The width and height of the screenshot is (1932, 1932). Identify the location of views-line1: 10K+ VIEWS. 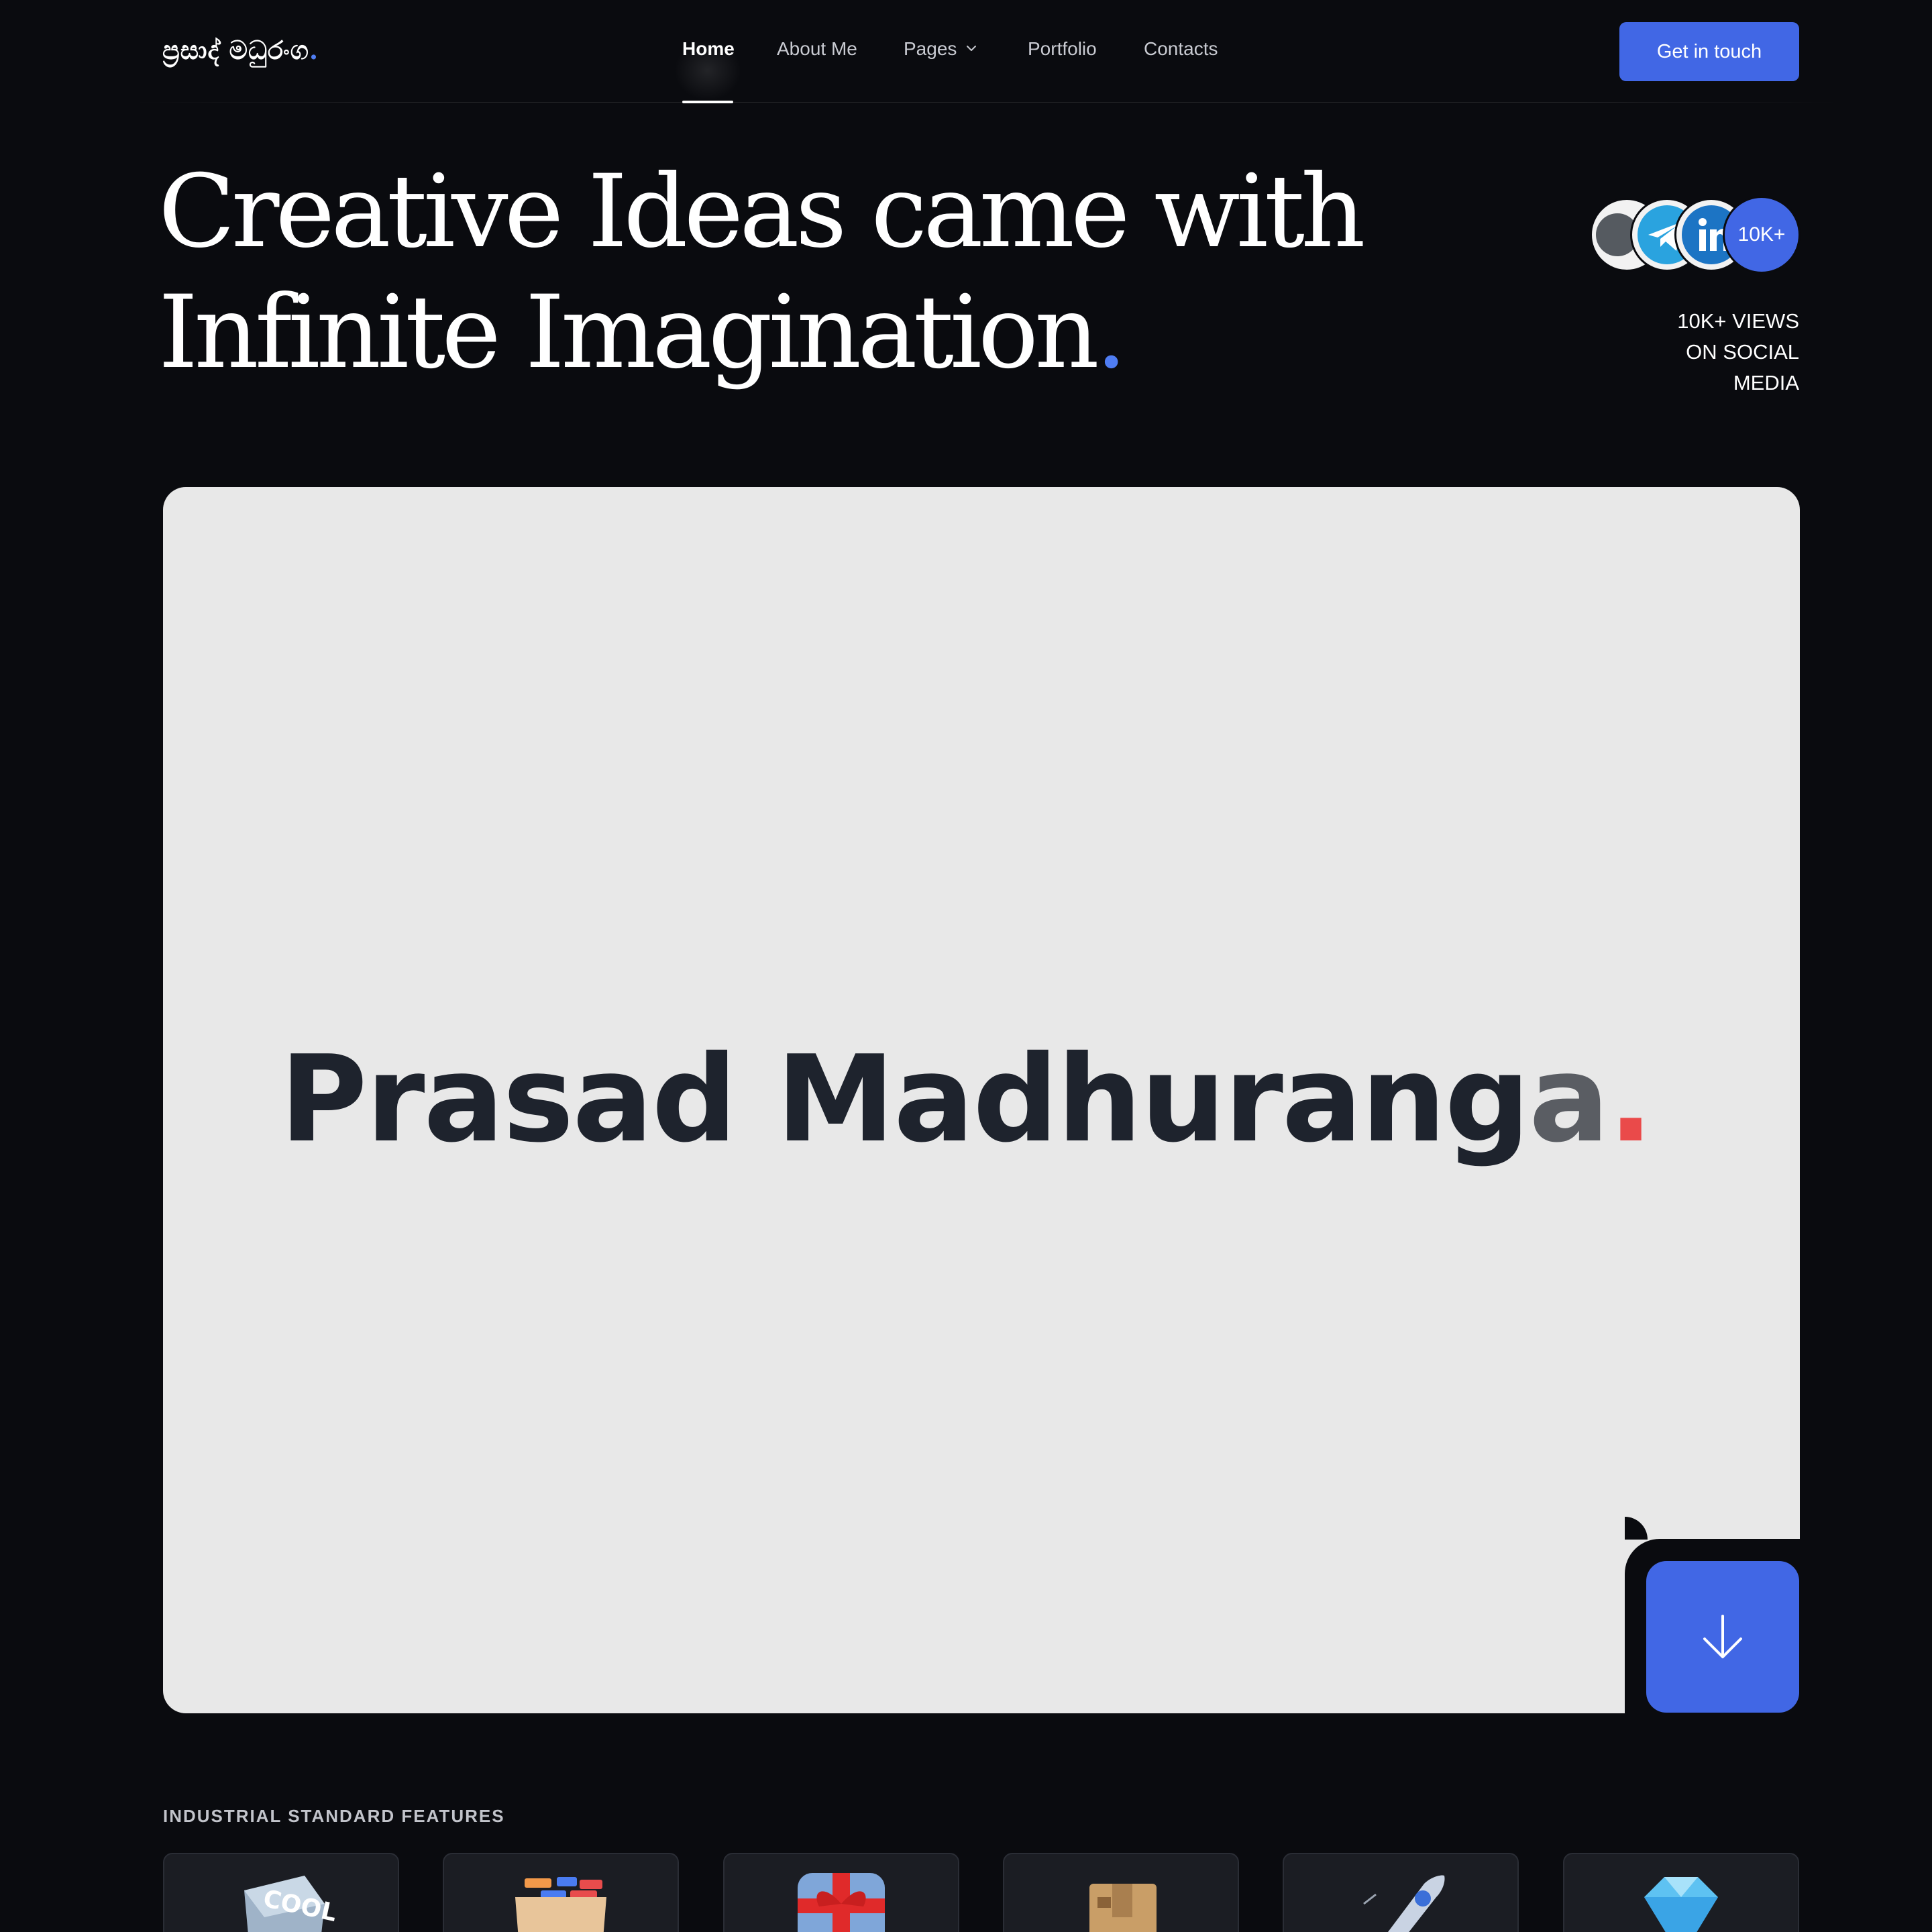
(1738, 321).